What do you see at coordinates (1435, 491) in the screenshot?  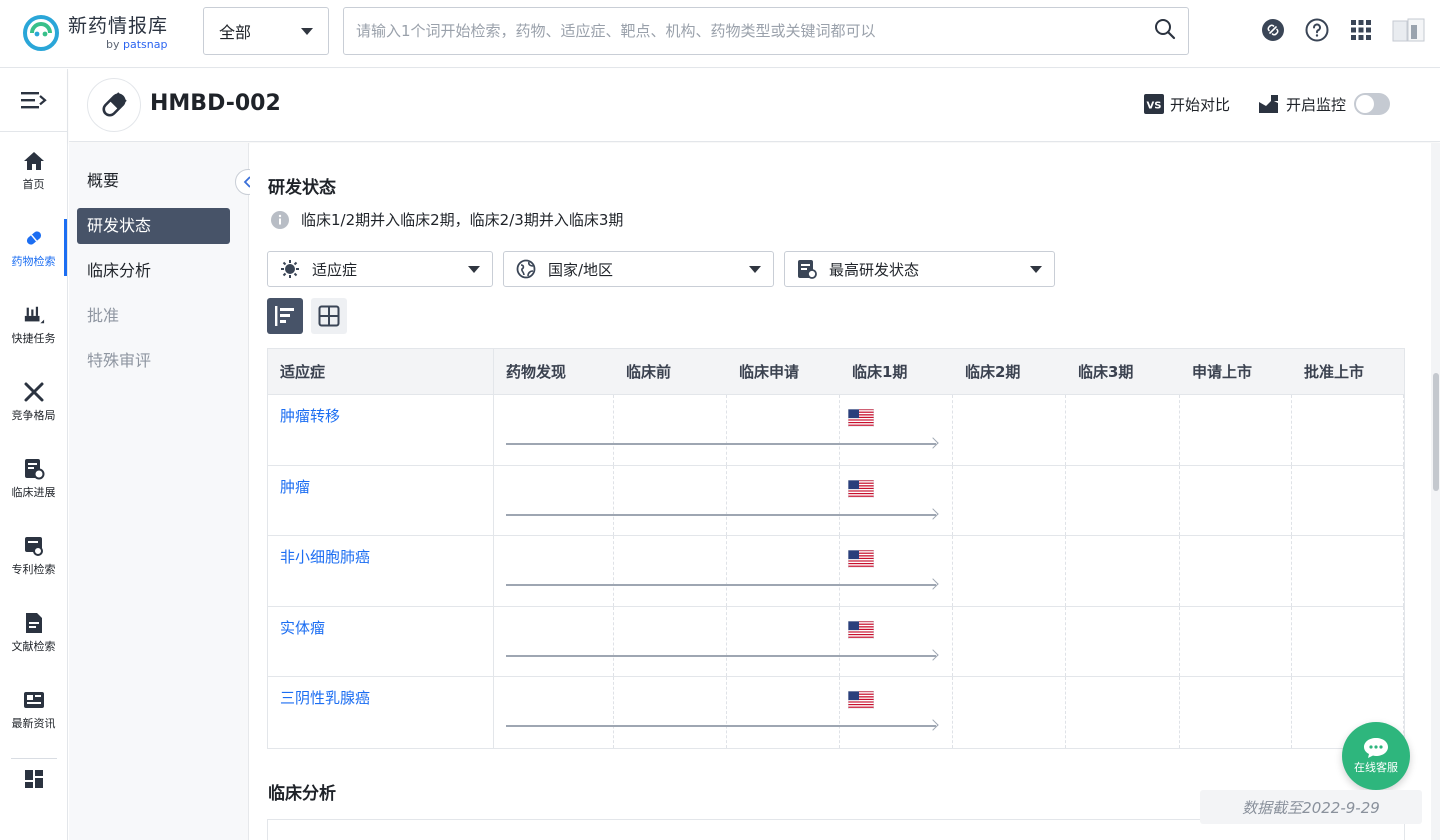 I see `scrollbar` at bounding box center [1435, 491].